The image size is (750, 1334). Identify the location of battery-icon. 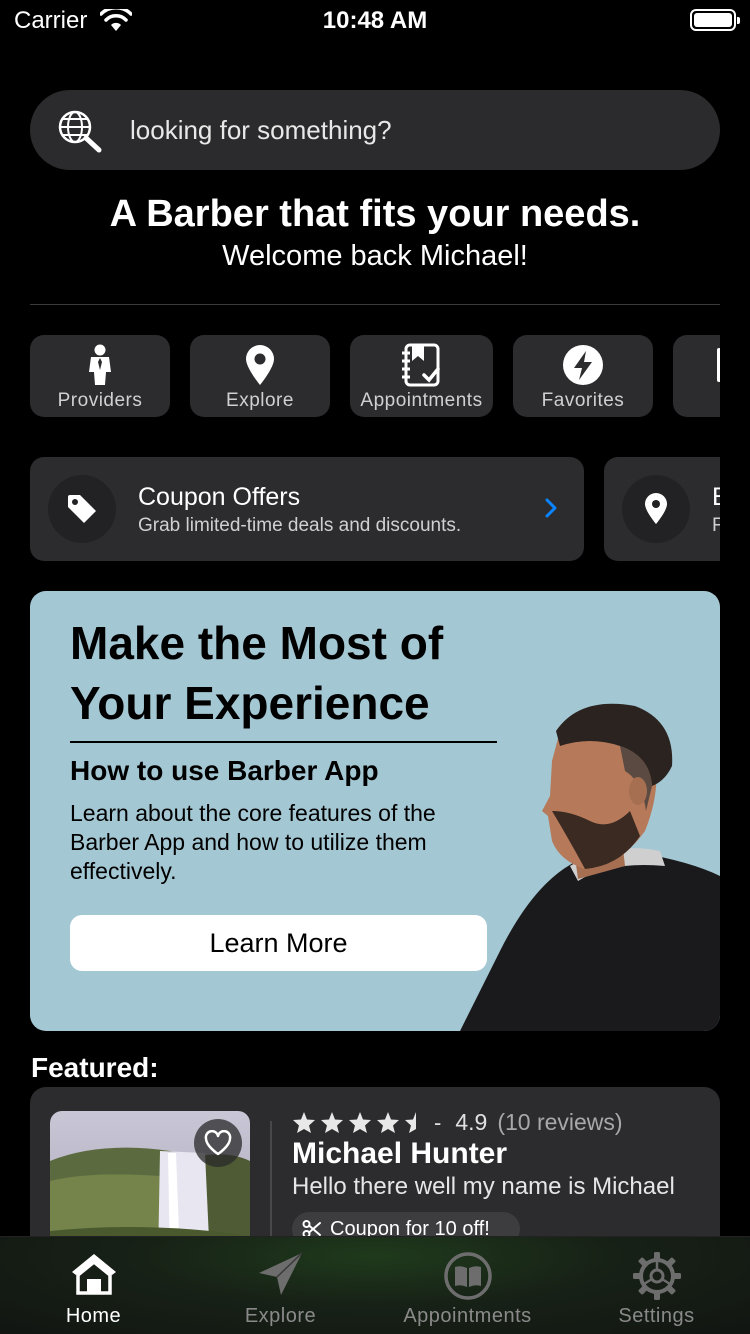
(715, 20).